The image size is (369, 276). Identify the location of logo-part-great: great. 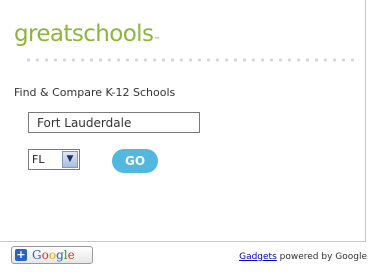
(43, 34).